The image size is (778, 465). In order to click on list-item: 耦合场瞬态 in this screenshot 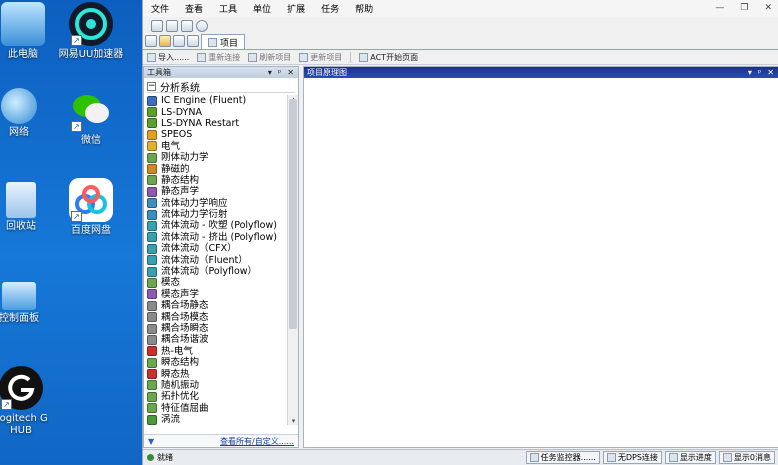, I will do `click(217, 328)`.